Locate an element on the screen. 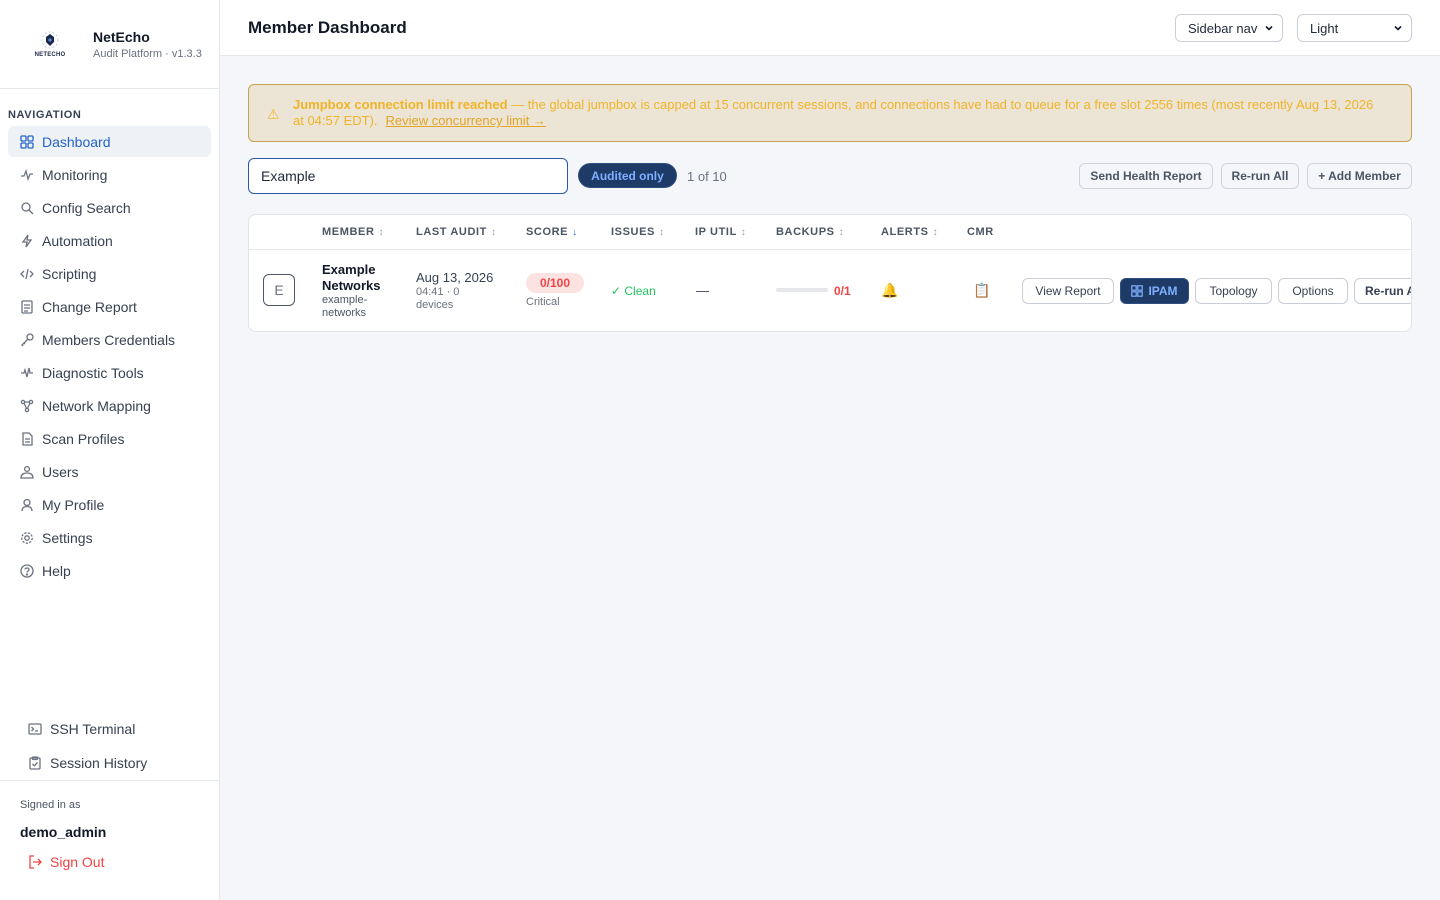  sidebar-item-label: Monitoring is located at coordinates (75, 174).